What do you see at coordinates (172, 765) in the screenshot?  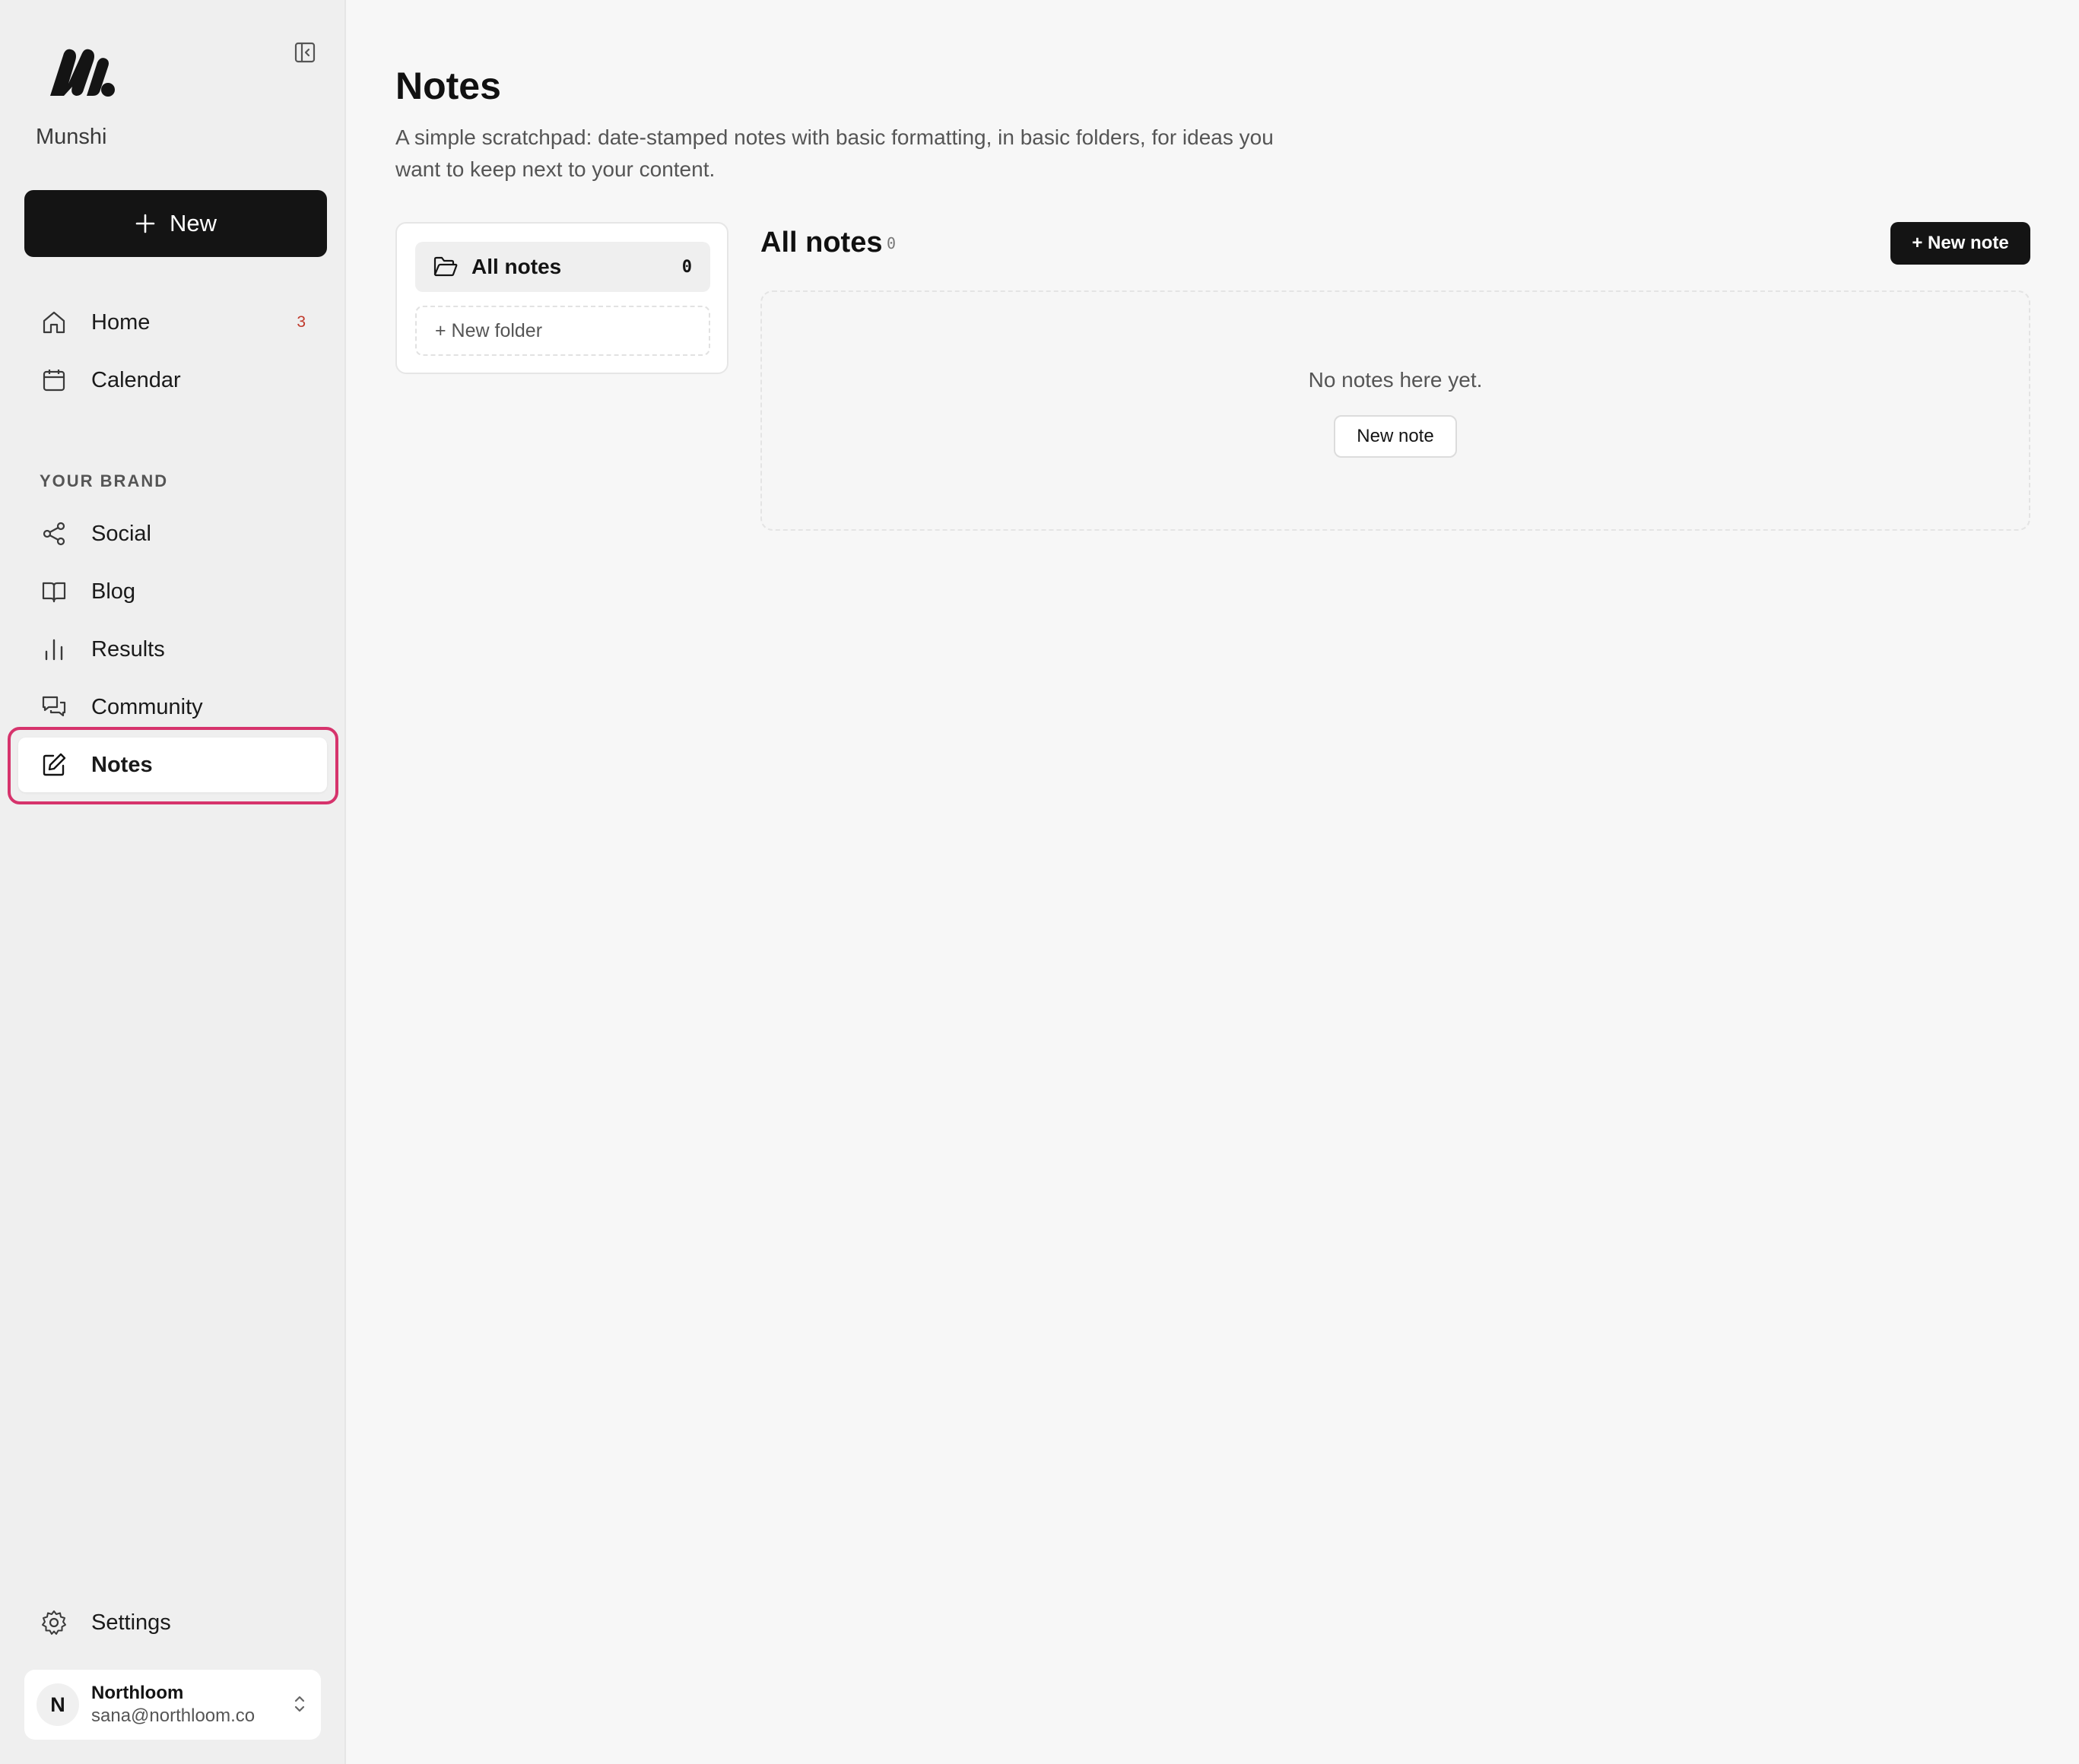 I see `sidebar-item-notes: Notes` at bounding box center [172, 765].